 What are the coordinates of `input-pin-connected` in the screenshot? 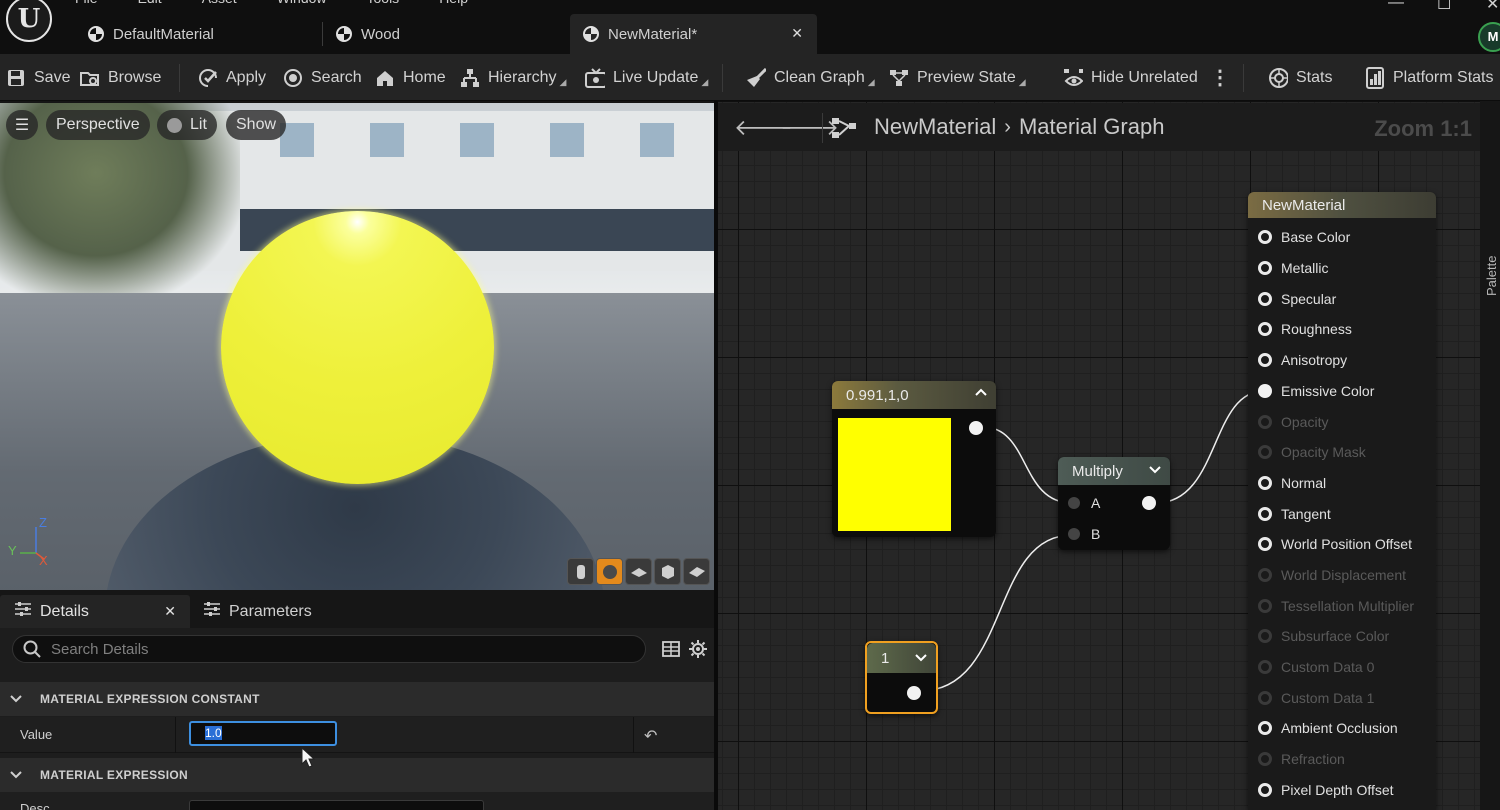 It's located at (1265, 391).